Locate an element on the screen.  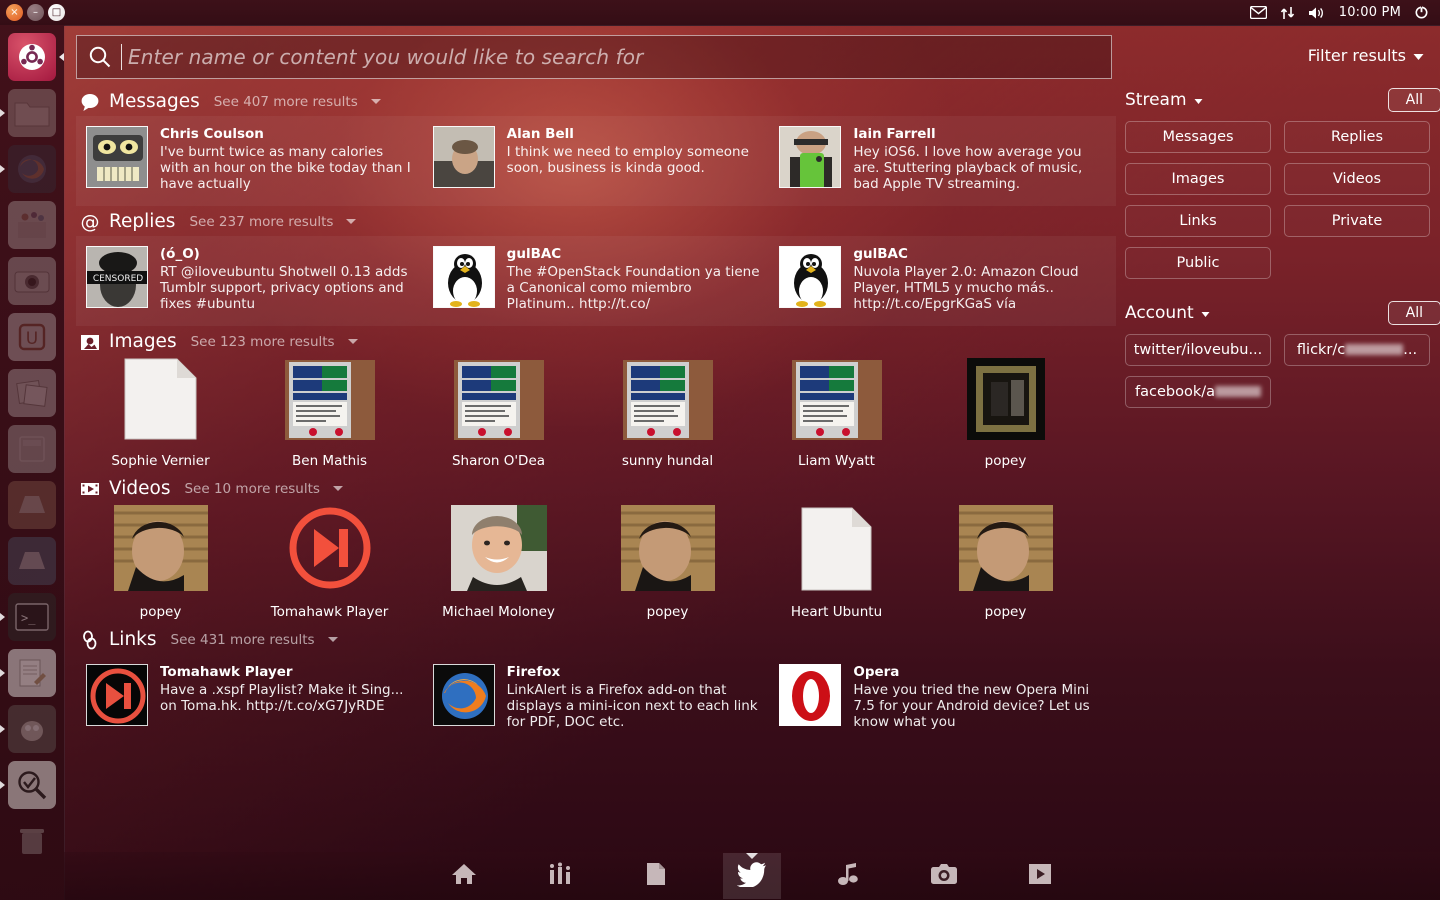
stream-filter-private: Private is located at coordinates (1357, 221).